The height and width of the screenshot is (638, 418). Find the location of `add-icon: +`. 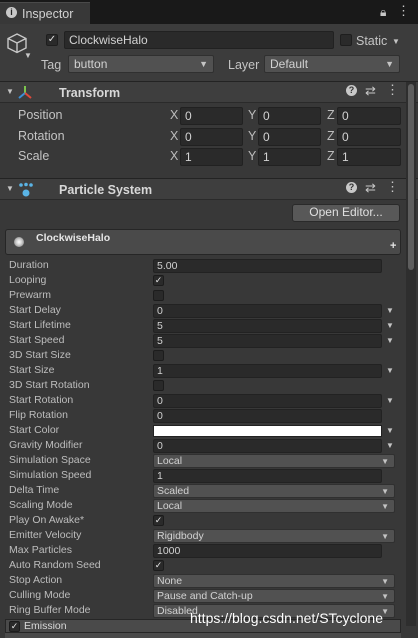

add-icon: + is located at coordinates (393, 246).